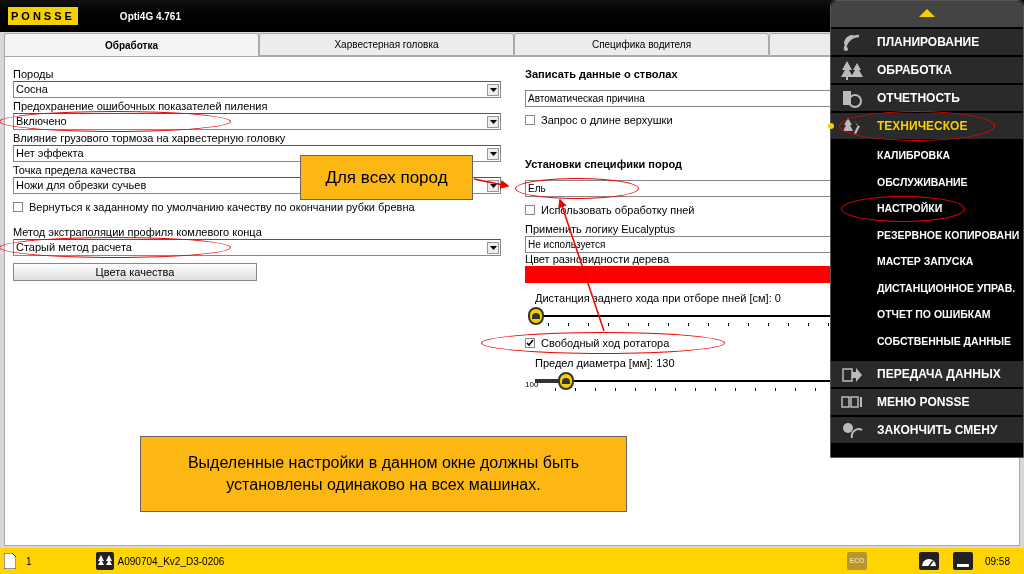  I want to click on page-number: 1, so click(29, 561).